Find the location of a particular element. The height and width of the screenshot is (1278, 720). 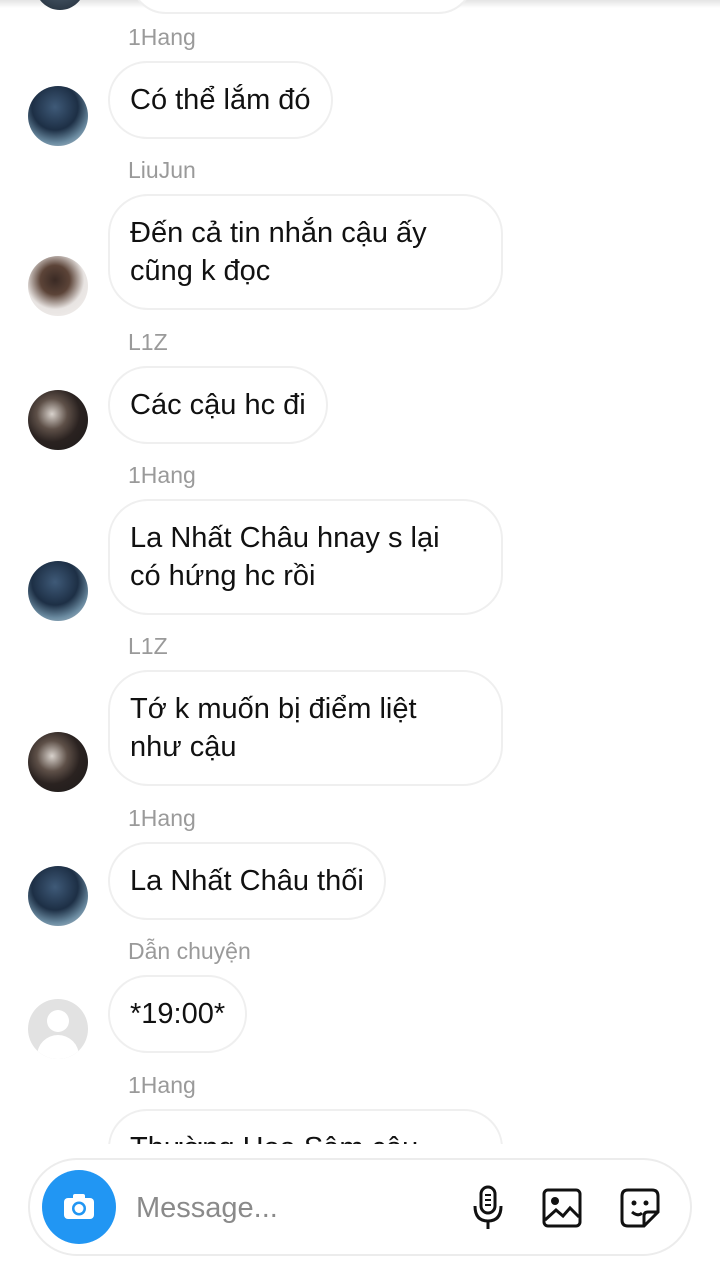

message-bubble: La Nhất Châu thối is located at coordinates (247, 881).